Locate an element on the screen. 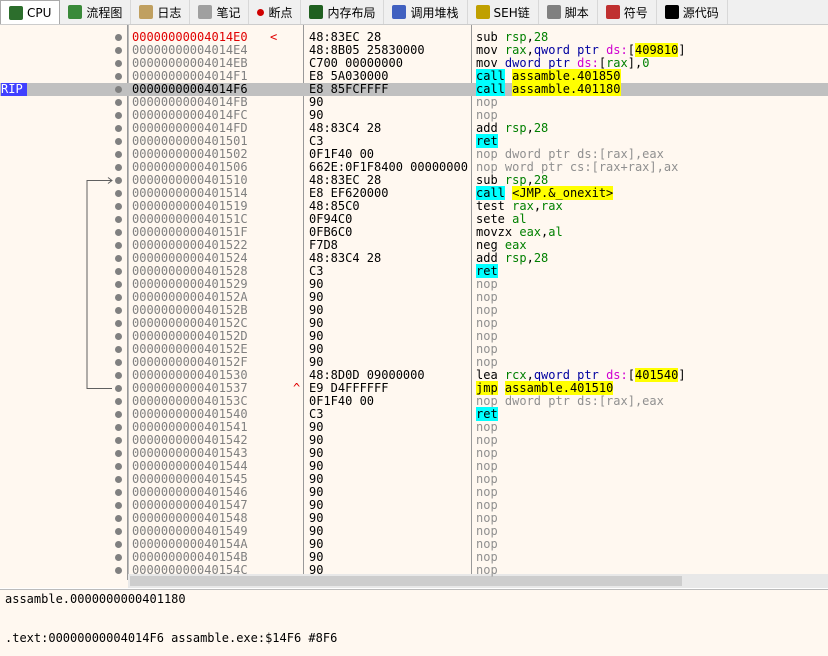 Image resolution: width=828 pixels, height=656 pixels. instruction-token: rcx is located at coordinates (515, 375).